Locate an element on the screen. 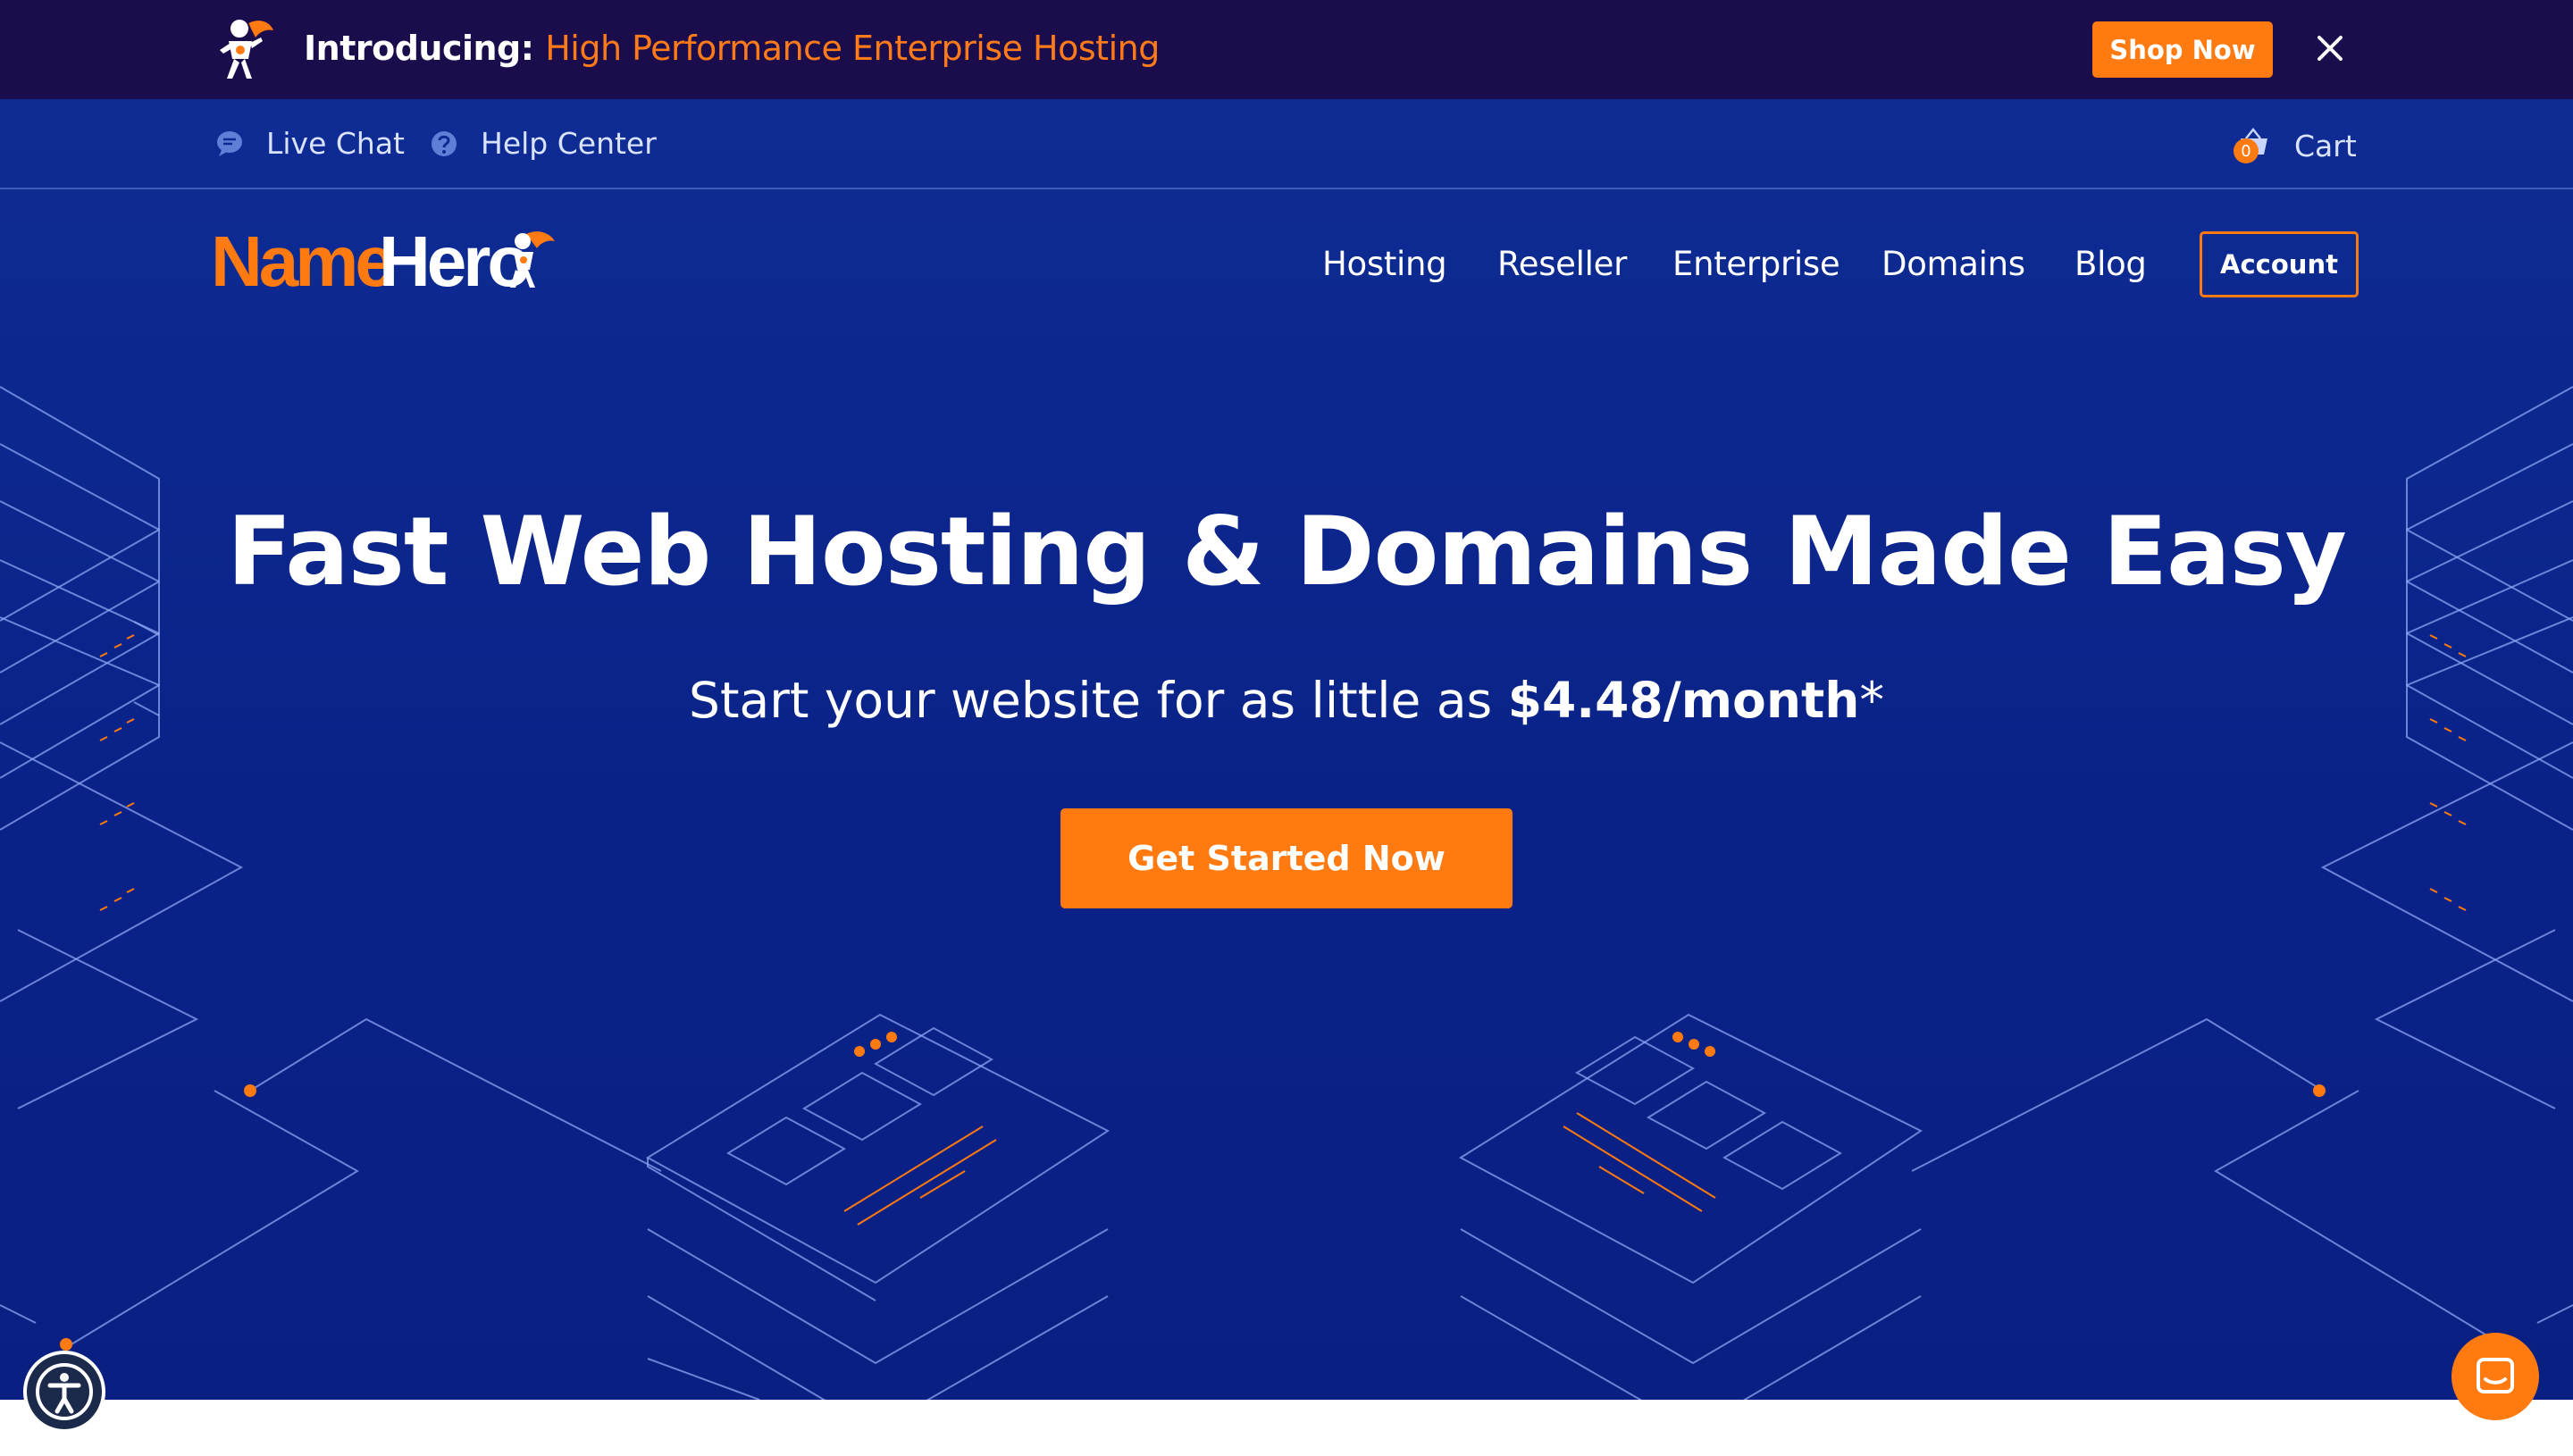 The image size is (2573, 1456). accessibility-icon is located at coordinates (64, 1391).